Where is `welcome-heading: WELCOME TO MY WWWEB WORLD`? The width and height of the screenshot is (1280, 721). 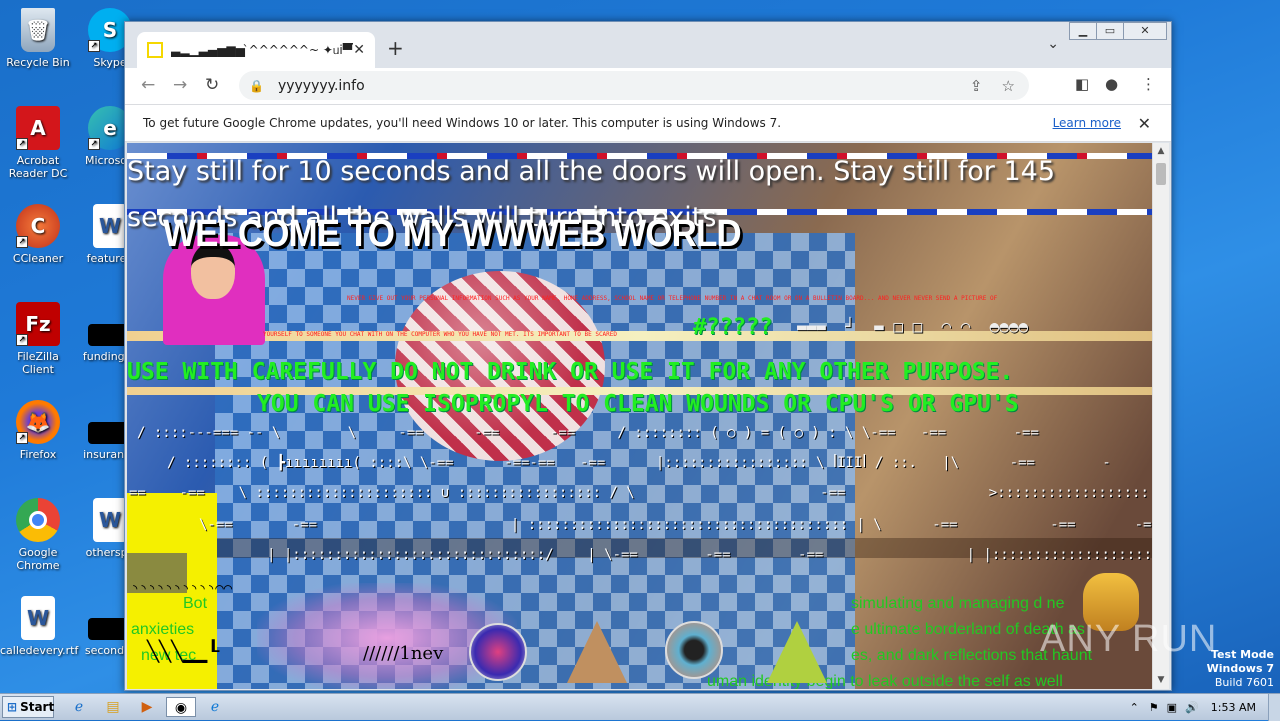
welcome-heading: WELCOME TO MY WWWEB WORLD is located at coordinates (452, 234).